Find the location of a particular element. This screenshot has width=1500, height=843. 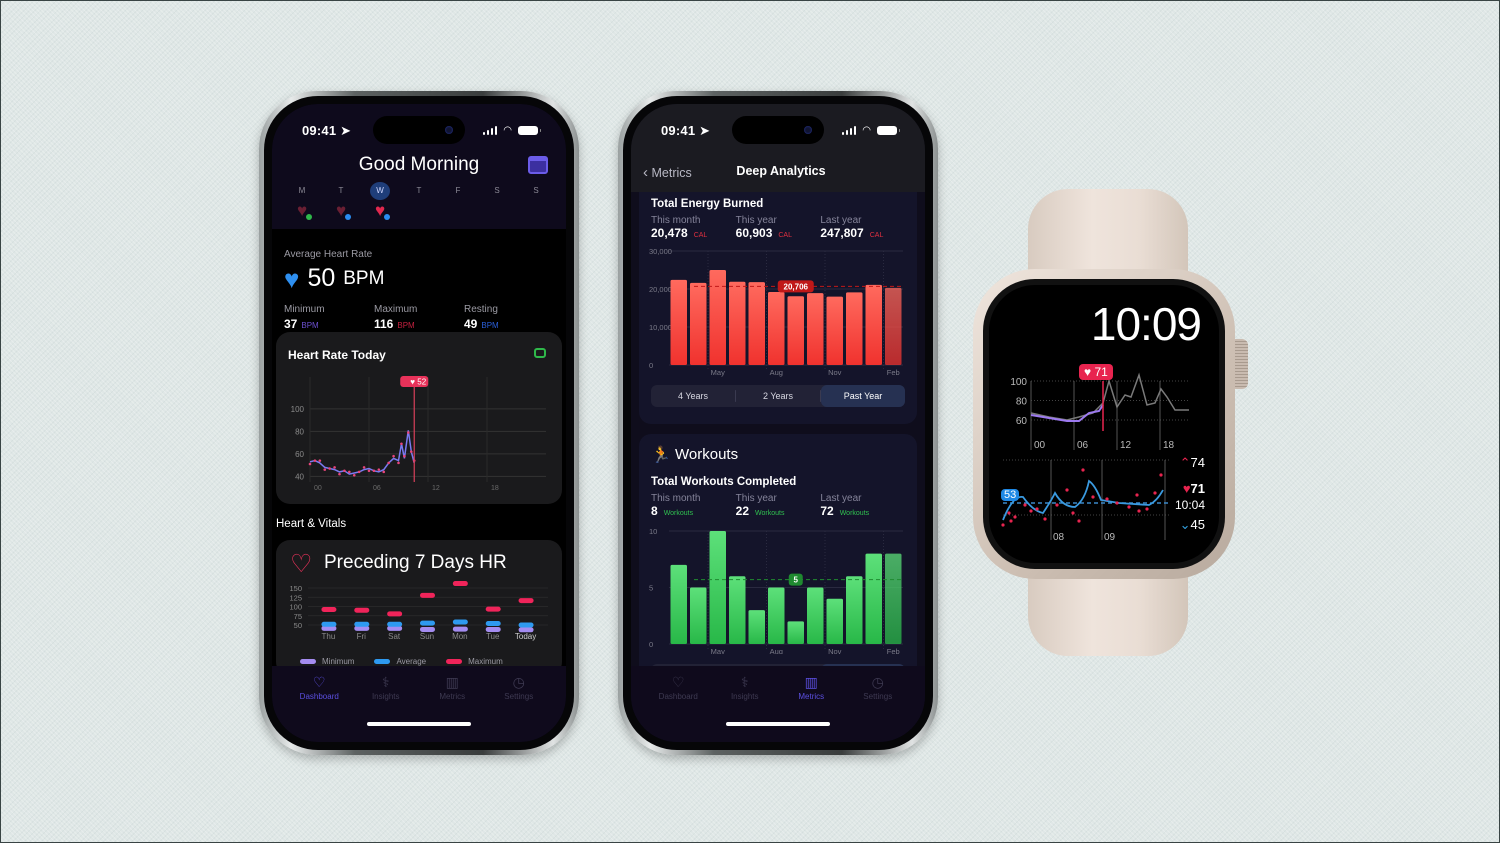

chevron-down-icon: ⌄ is located at coordinates (1185, 524).